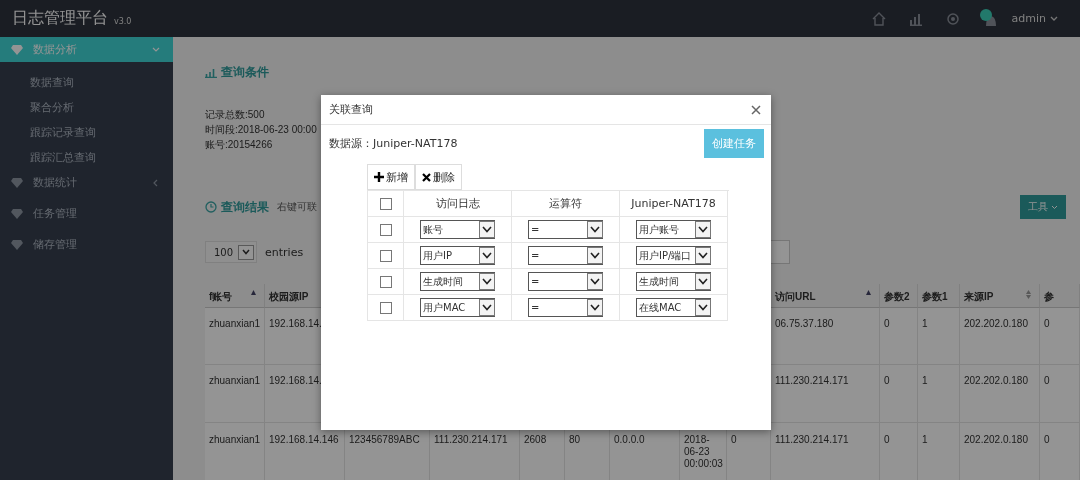 The image size is (1080, 480). Describe the element at coordinates (123, 21) in the screenshot. I see `version-label: v3.0` at that location.